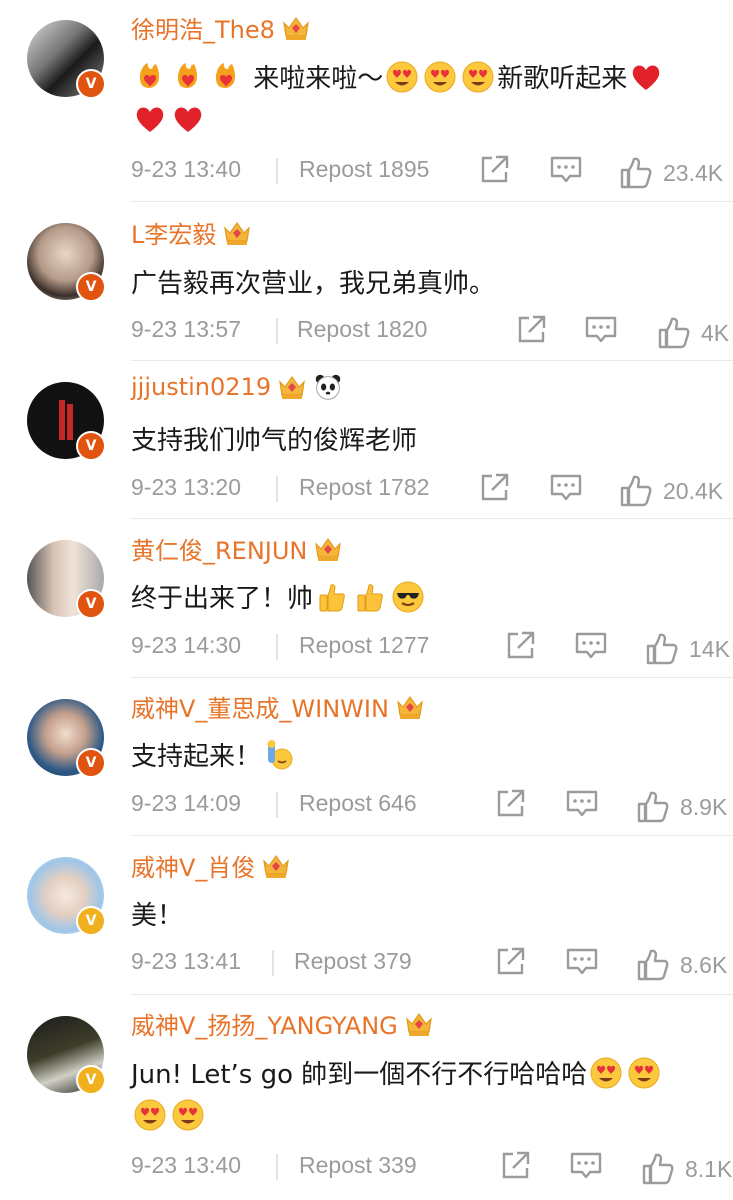 This screenshot has width=733, height=1200. What do you see at coordinates (426, 100) in the screenshot?
I see `comment-text: 来啦来啦～ 新歌听起来` at bounding box center [426, 100].